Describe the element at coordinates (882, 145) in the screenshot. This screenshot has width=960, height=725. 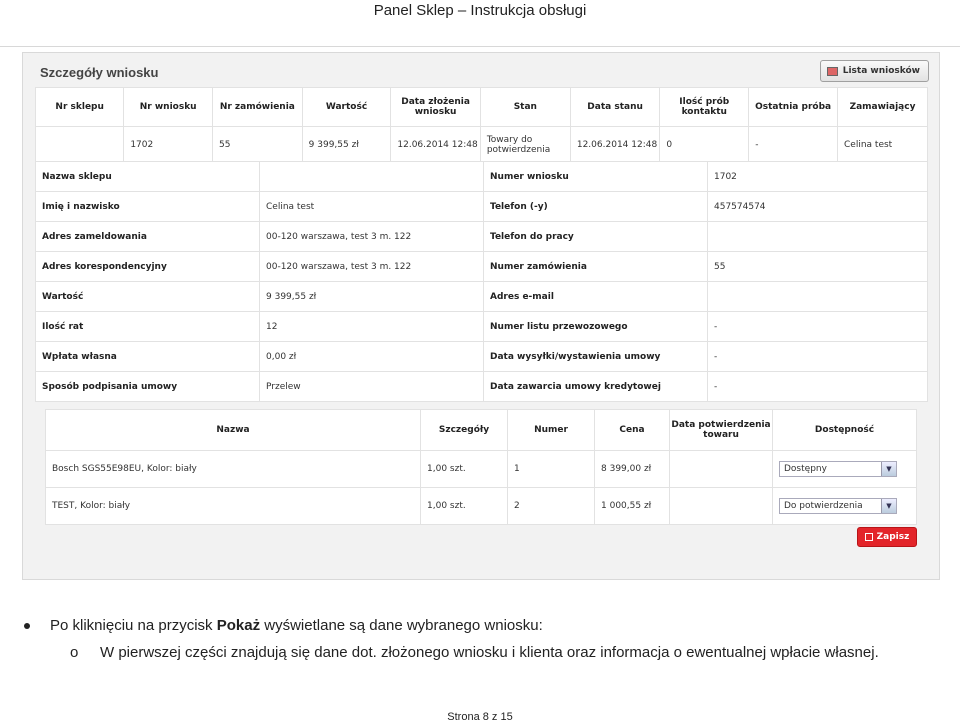
I see `summary-cell: Celina test` at that location.